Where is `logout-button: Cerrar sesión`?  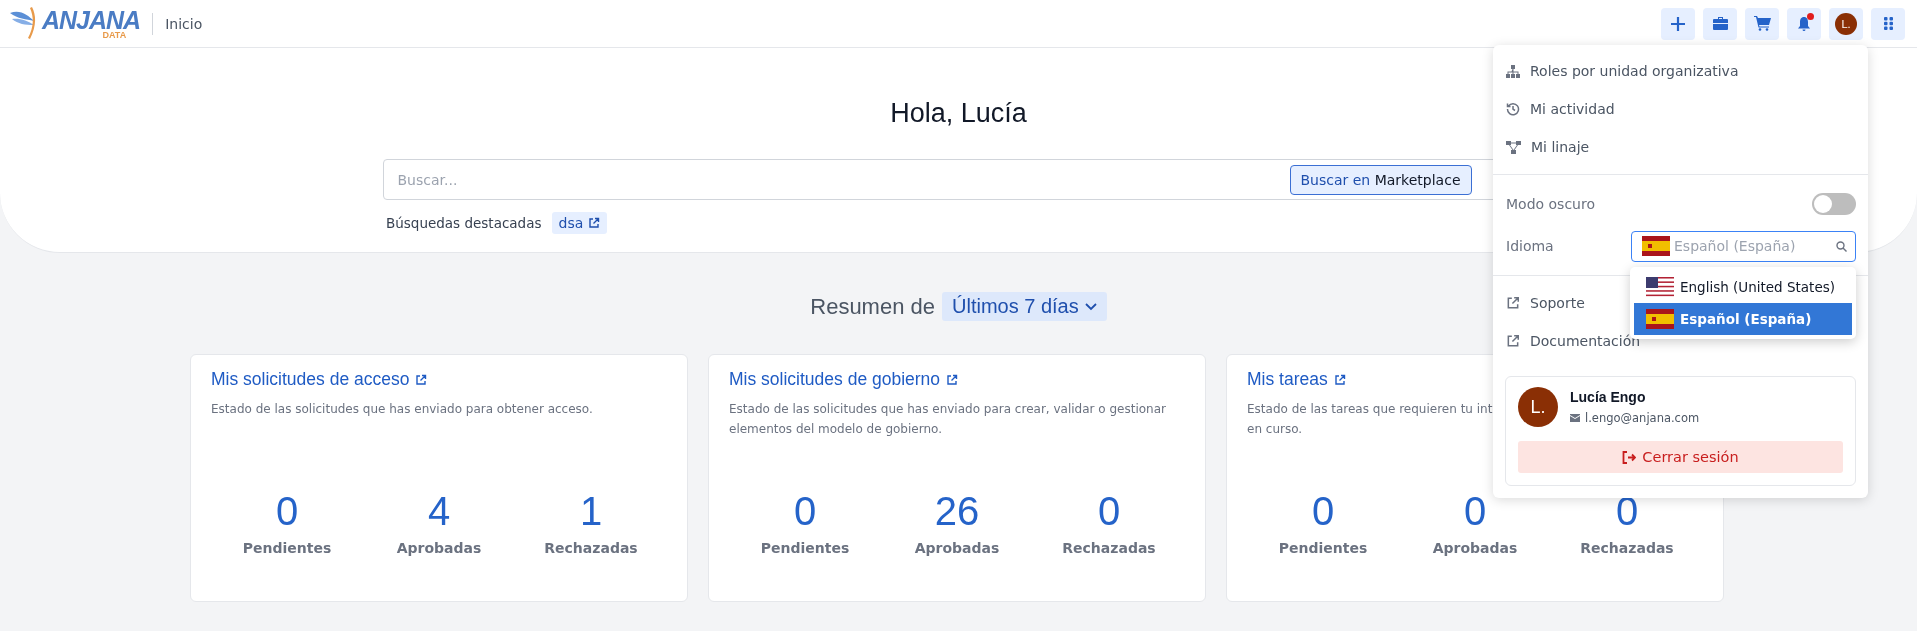
logout-button: Cerrar sesión is located at coordinates (1680, 457).